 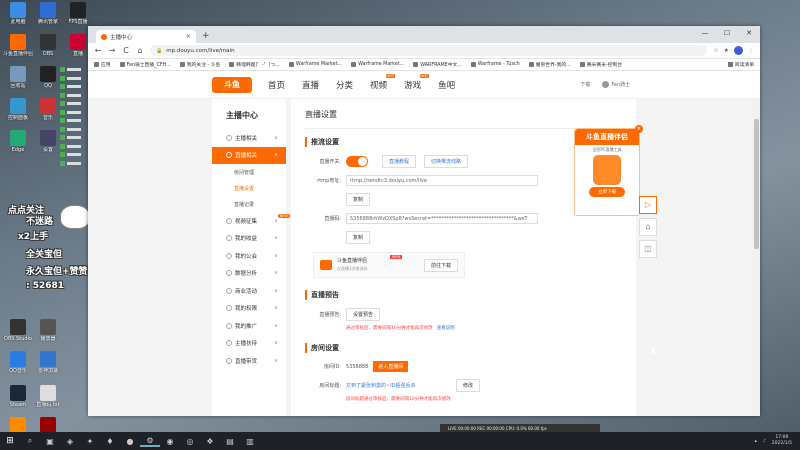 What do you see at coordinates (417, 82) in the screenshot?
I see `nav-game: 游戏 HOT` at bounding box center [417, 82].